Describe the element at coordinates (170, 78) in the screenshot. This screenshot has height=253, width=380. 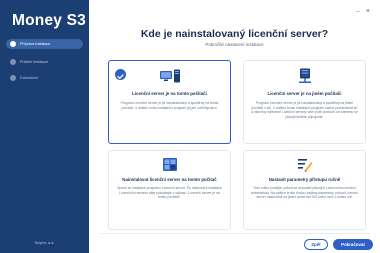
I see `server-monitor-icon` at that location.